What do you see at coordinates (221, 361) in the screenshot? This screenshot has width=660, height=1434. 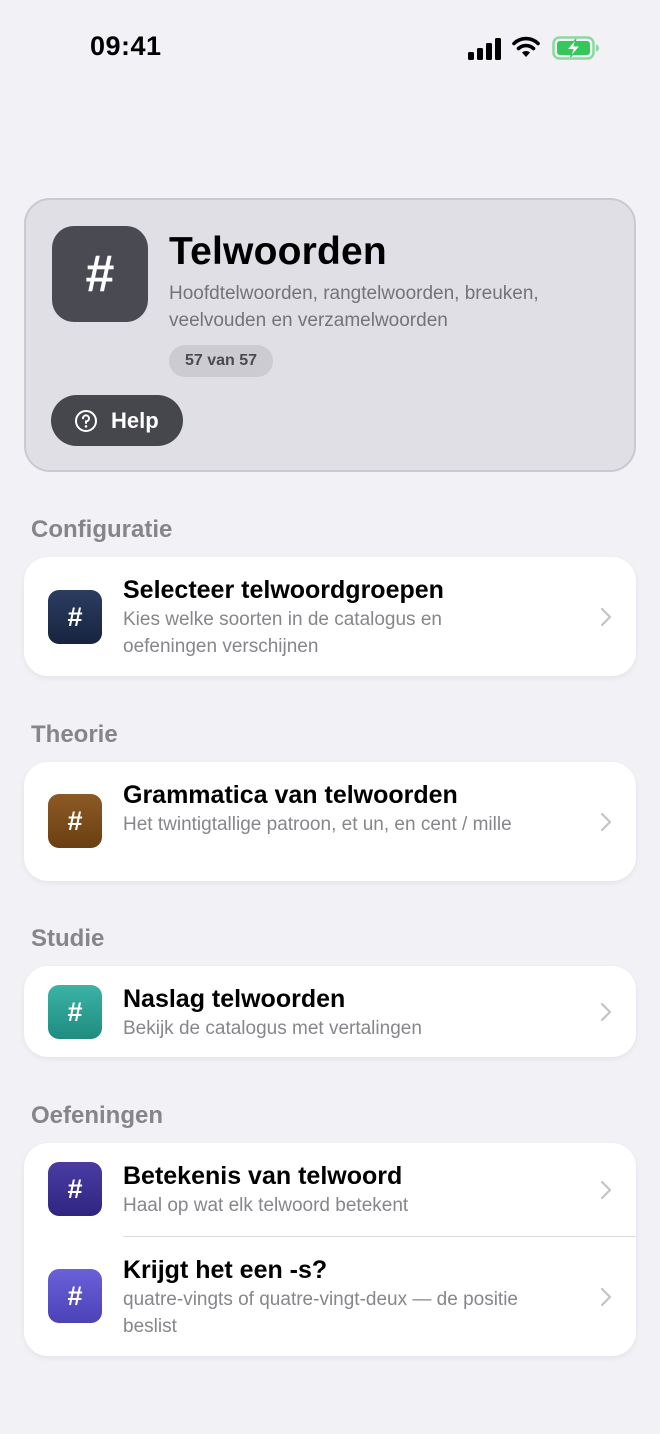 I see `progress-badge: 57 van 57` at bounding box center [221, 361].